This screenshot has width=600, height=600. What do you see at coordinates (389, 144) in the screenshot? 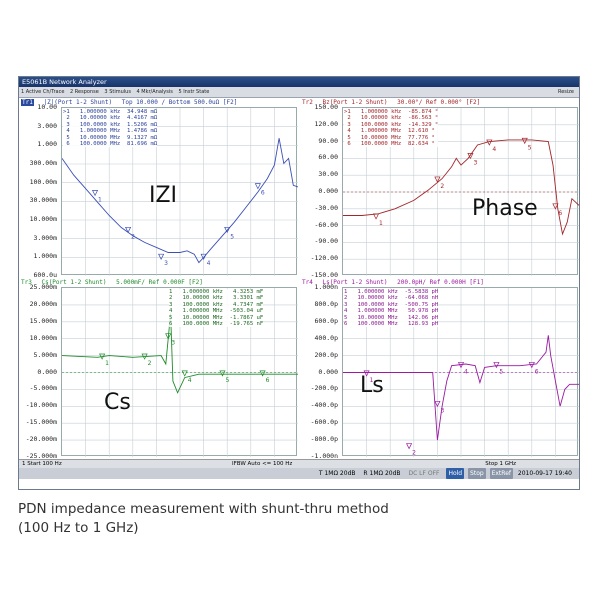
I see `marker-row-phase: 6 100.0000 MHz 82.634 °` at bounding box center [389, 144].